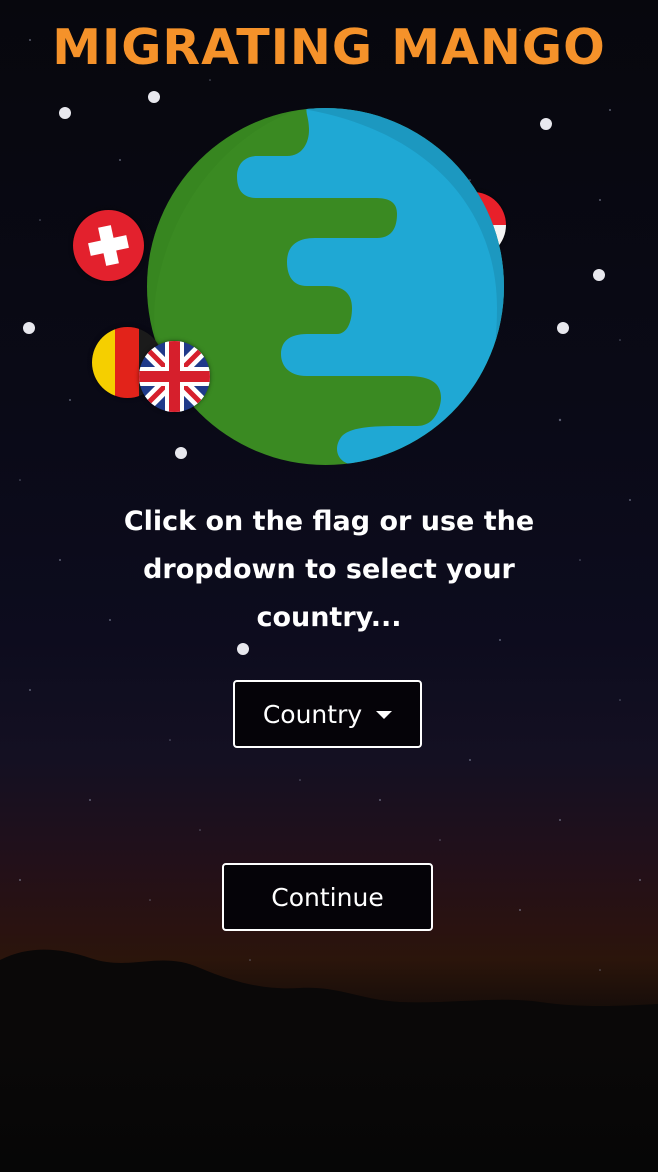 The height and width of the screenshot is (1172, 658). Describe the element at coordinates (329, 999) in the screenshot. I see `mountain-silhouette` at that location.